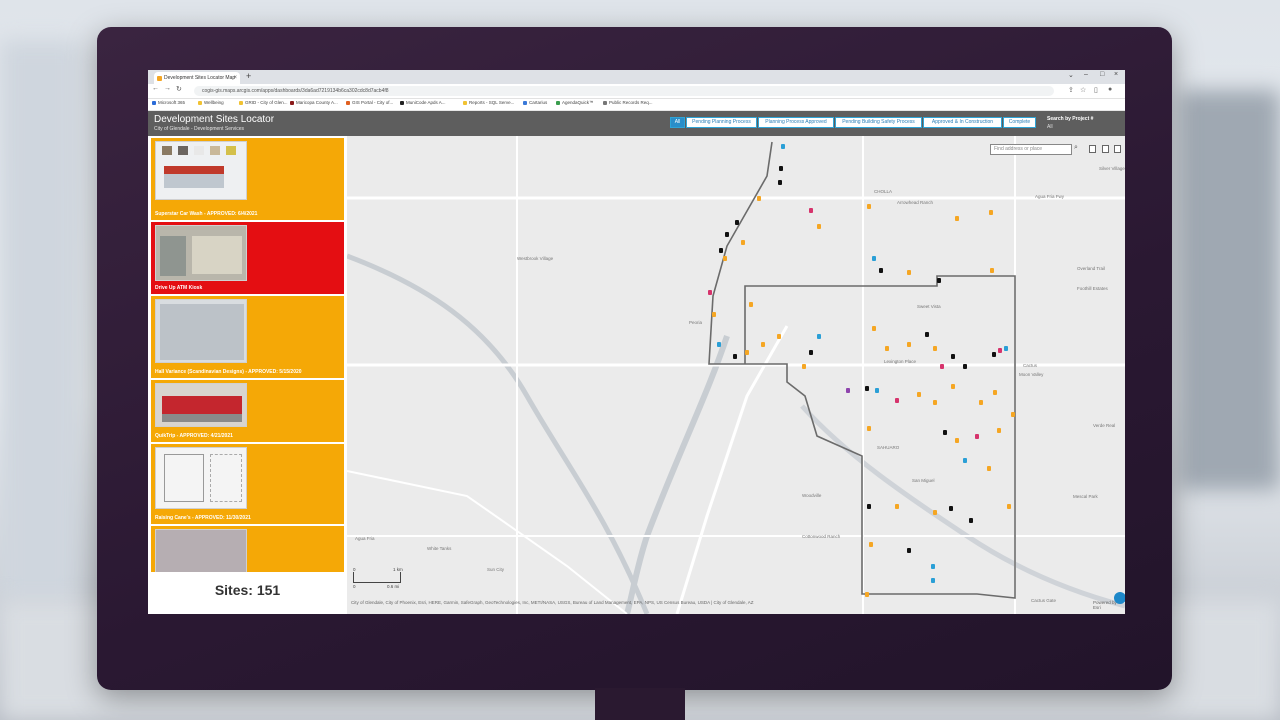 The height and width of the screenshot is (720, 1280). I want to click on map-search-input: Find address or place, so click(1031, 149).